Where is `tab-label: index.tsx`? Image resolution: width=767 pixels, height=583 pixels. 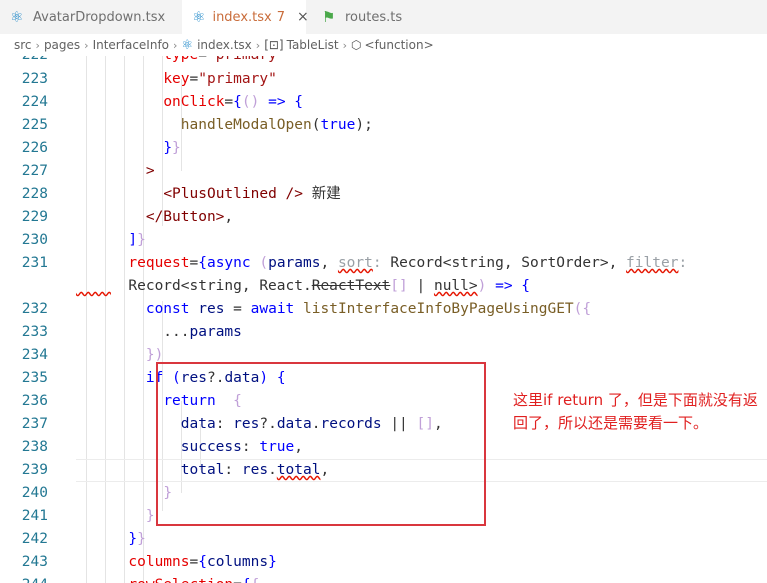
tab-label: index.tsx is located at coordinates (242, 17).